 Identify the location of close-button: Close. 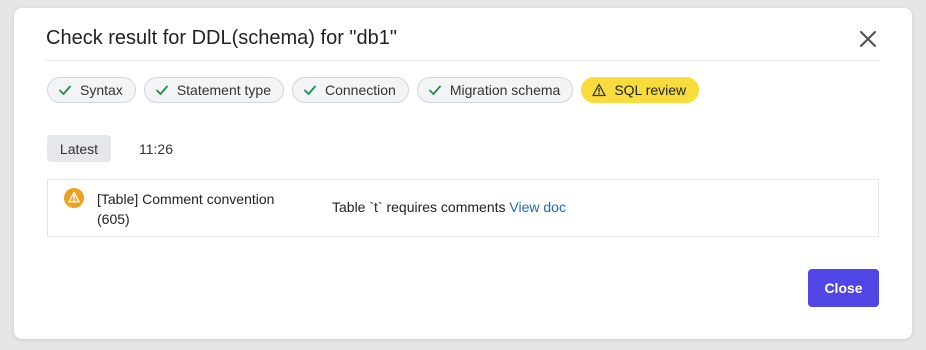
(843, 288).